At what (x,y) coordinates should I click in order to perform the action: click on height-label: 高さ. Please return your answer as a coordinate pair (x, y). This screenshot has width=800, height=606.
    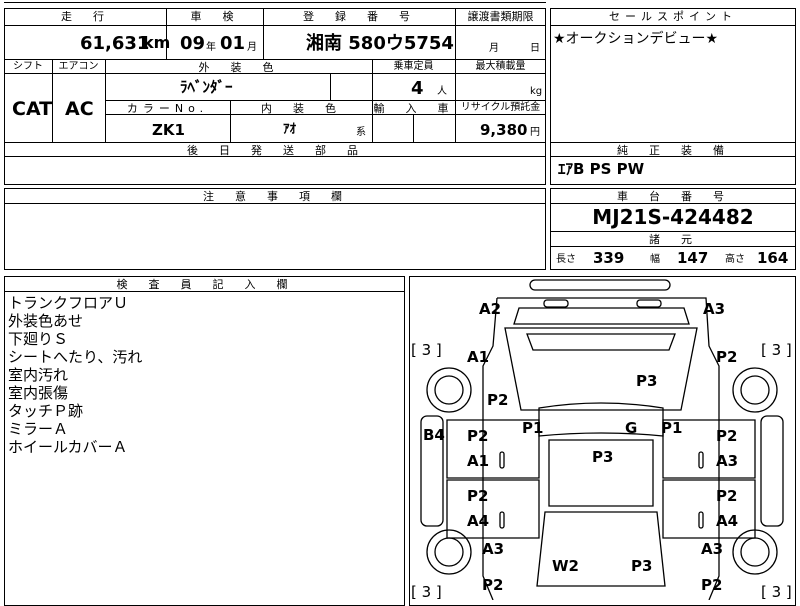
    Looking at the image, I should click on (735, 259).